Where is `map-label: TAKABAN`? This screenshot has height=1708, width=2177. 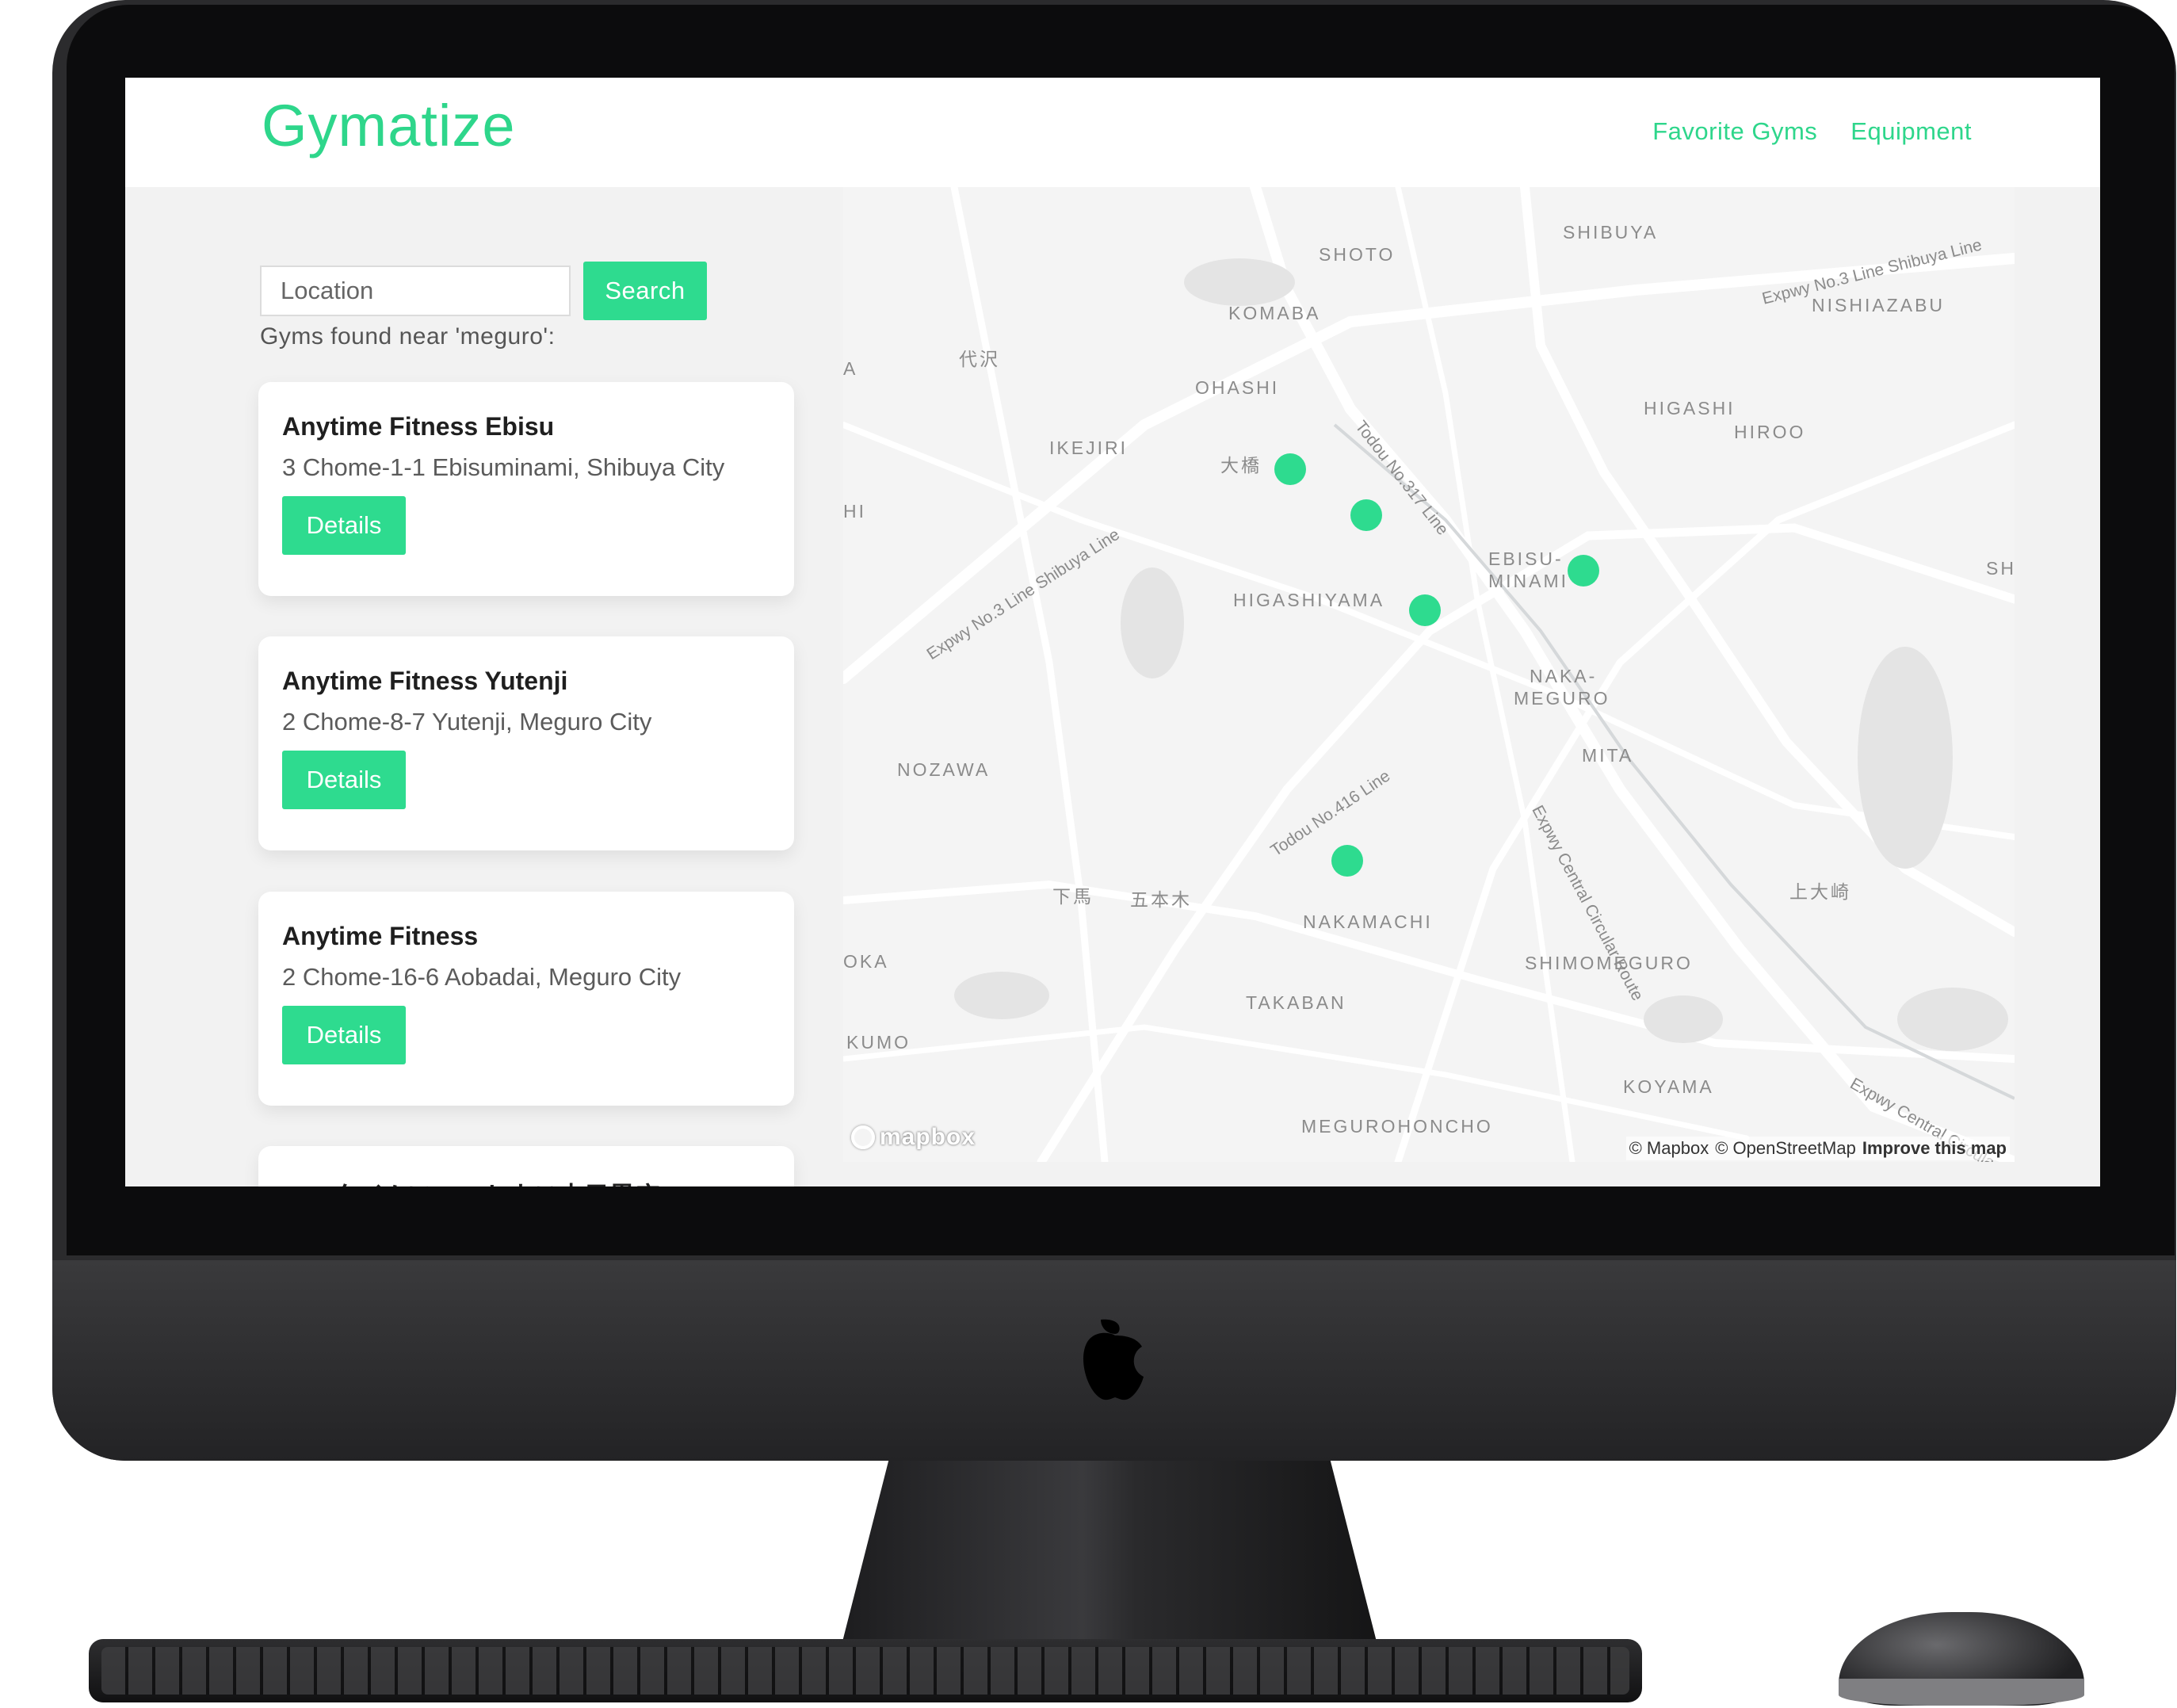 map-label: TAKABAN is located at coordinates (1296, 1002).